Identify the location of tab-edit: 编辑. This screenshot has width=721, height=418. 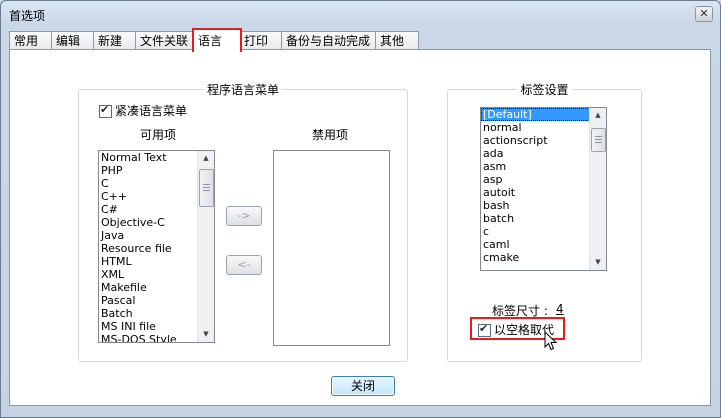
(73, 40).